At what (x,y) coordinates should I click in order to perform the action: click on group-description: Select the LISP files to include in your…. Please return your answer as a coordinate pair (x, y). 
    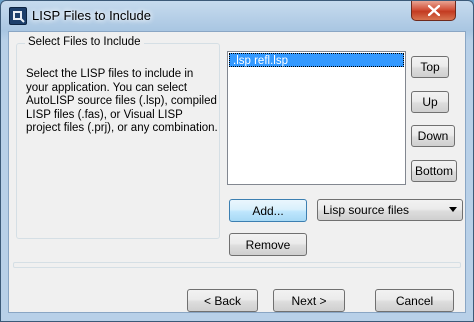
    Looking at the image, I should click on (122, 101).